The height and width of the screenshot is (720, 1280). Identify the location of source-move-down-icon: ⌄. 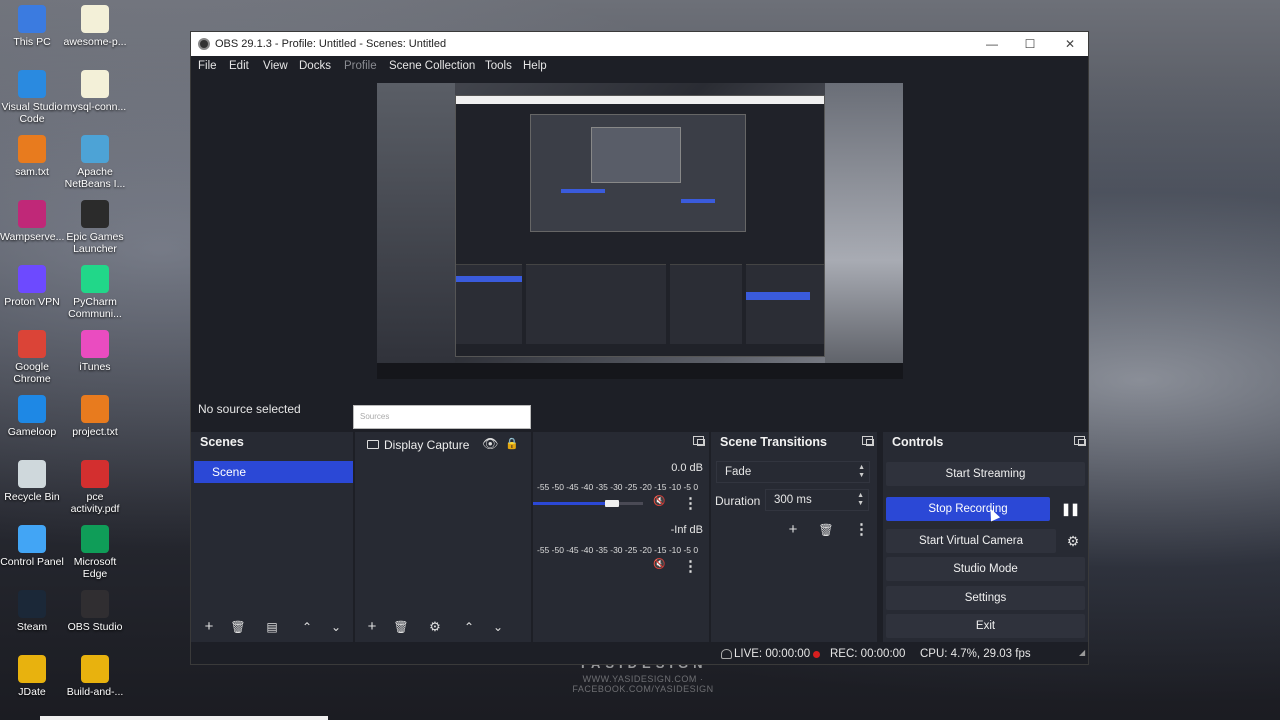
(498, 627).